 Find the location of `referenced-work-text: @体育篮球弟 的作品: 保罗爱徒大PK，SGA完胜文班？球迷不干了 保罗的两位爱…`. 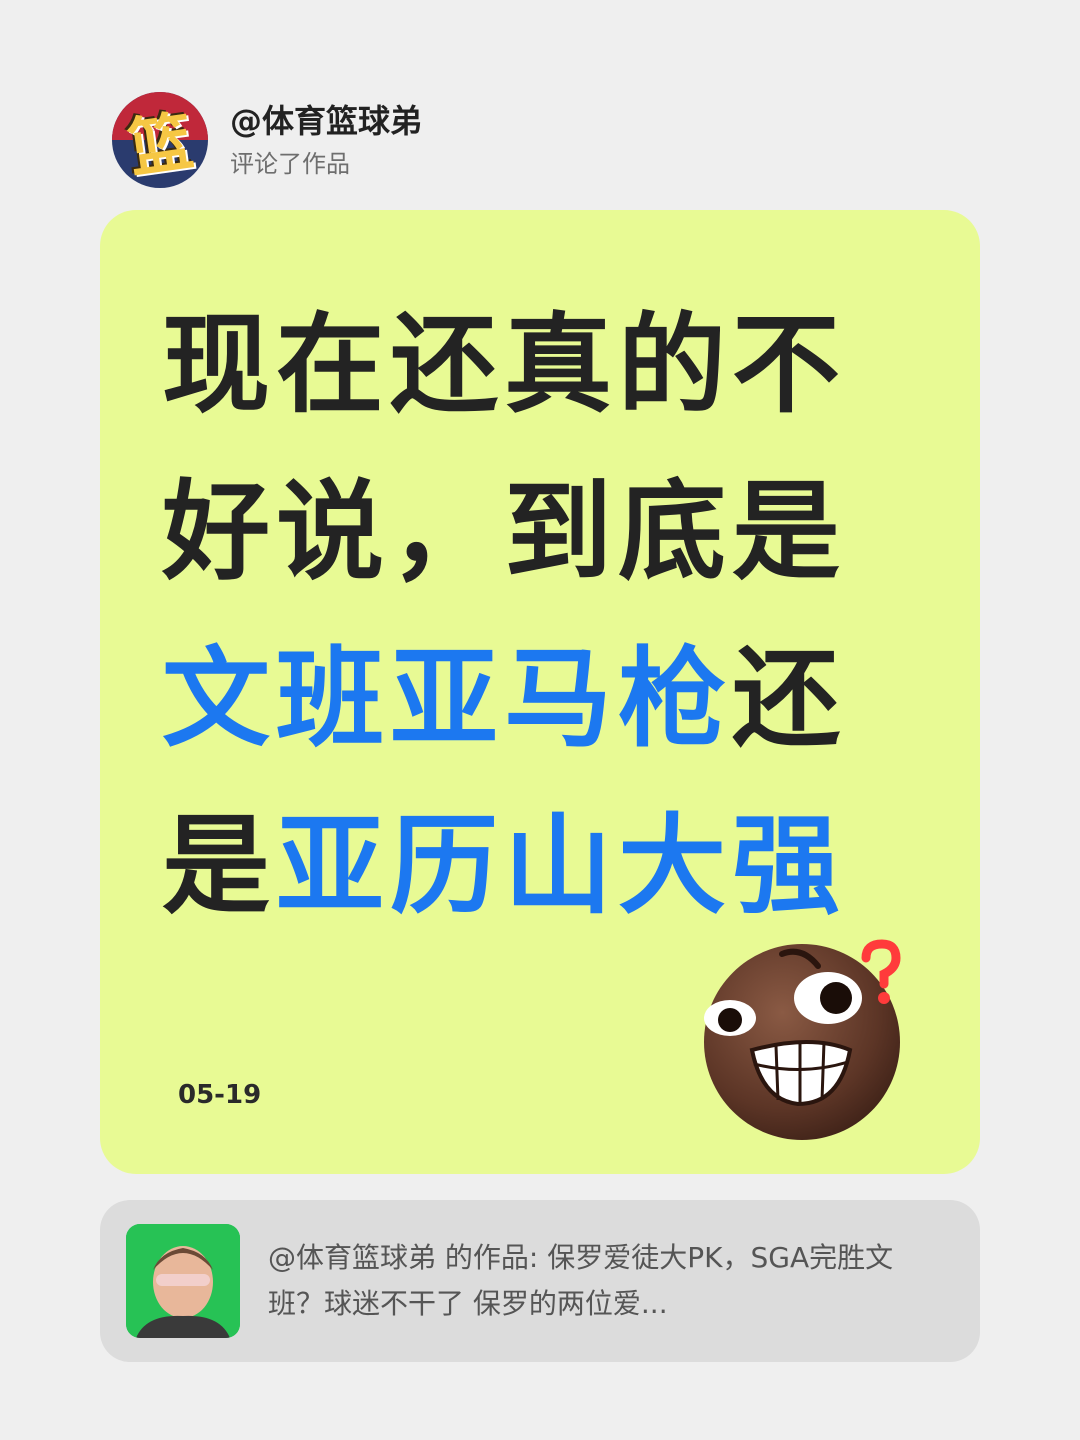

referenced-work-text: @体育篮球弟 的作品: 保罗爱徒大PK，SGA完胜文班？球迷不干了 保罗的两位爱… is located at coordinates (608, 1281).